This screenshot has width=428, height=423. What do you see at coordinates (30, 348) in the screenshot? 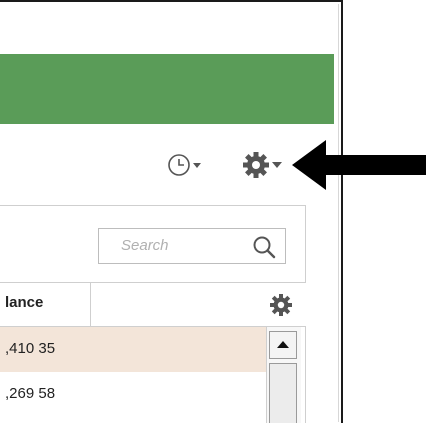
I see `balance-cell: ,410 35` at bounding box center [30, 348].